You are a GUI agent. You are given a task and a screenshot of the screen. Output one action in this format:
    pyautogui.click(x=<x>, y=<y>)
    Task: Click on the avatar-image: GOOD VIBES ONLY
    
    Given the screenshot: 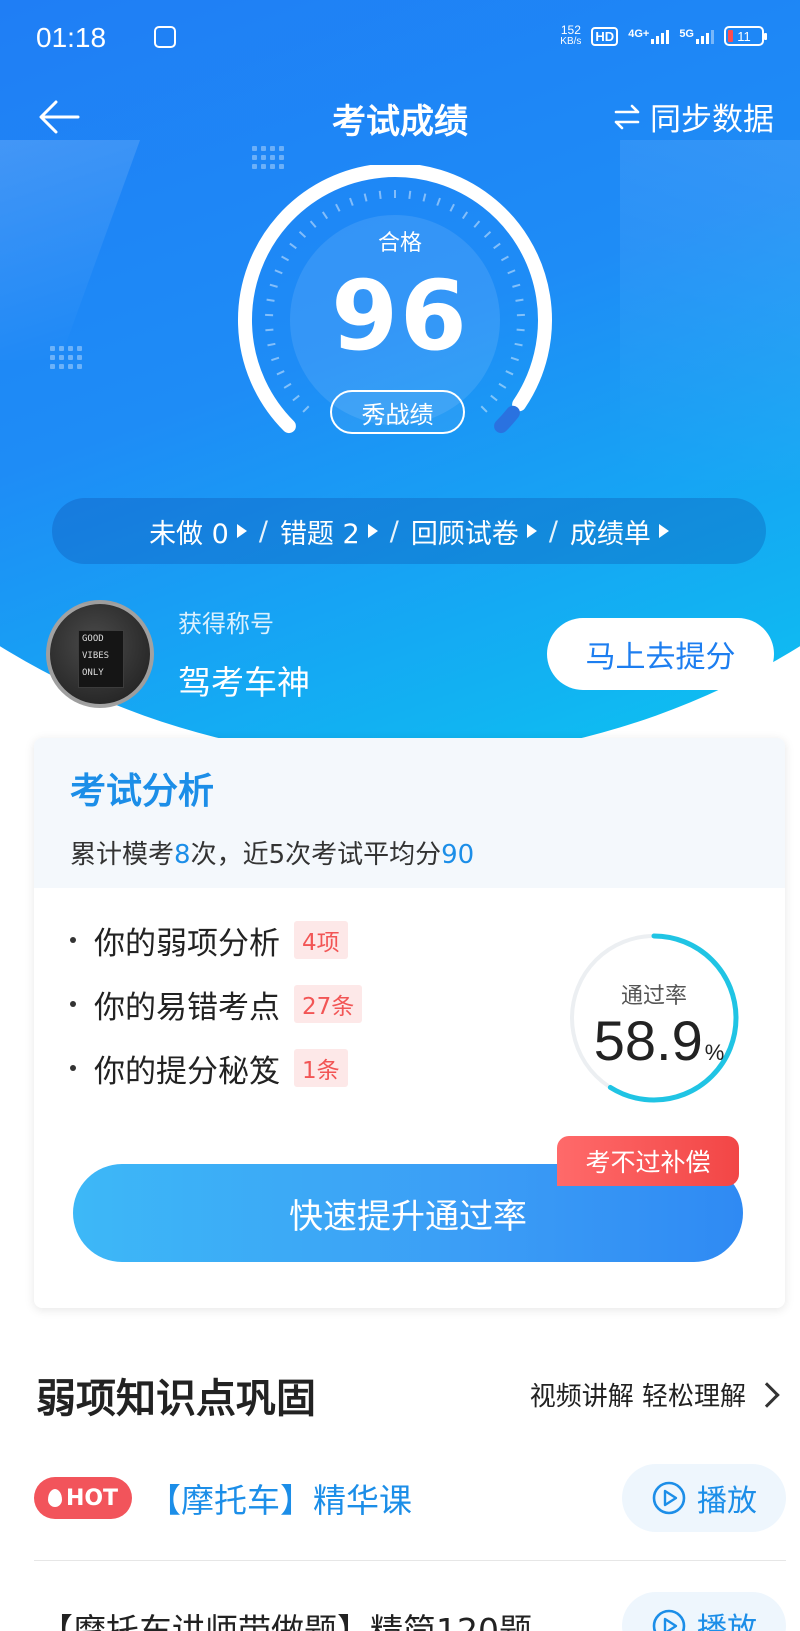 What is the action you would take?
    pyautogui.click(x=101, y=659)
    